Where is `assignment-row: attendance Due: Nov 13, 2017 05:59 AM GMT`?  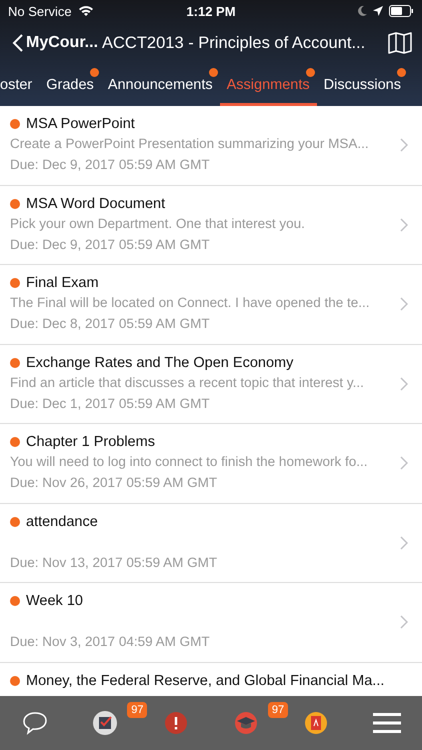
assignment-row: attendance Due: Nov 13, 2017 05:59 AM GMT is located at coordinates (211, 543).